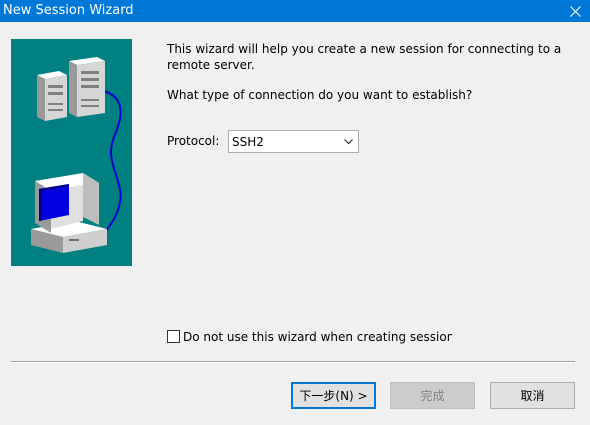 This screenshot has height=425, width=590. I want to click on protocol-select: SSH2, so click(293, 141).